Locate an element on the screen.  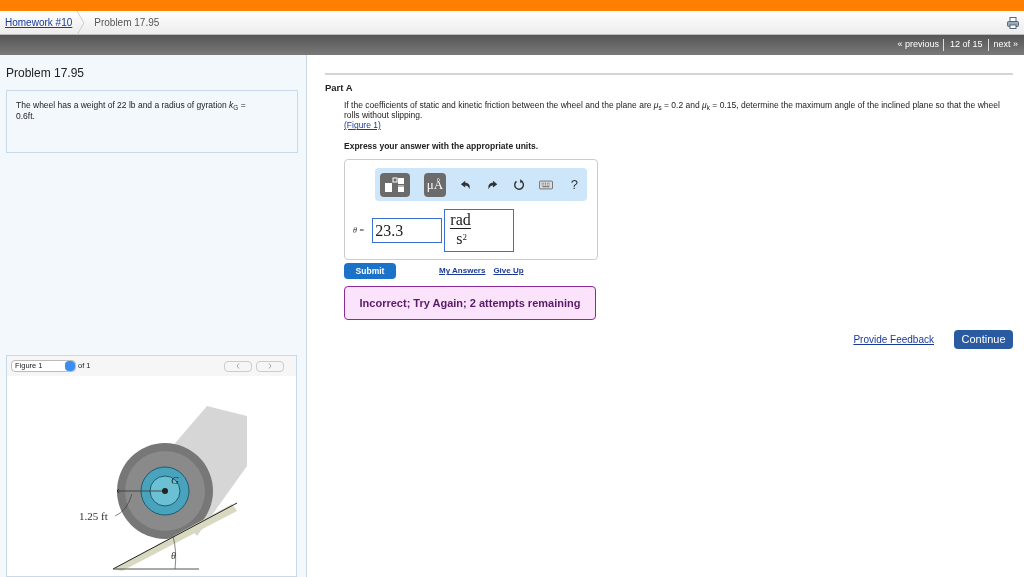
instruction-text: Express your answer with the appropriate units. is located at coordinates (442, 146).